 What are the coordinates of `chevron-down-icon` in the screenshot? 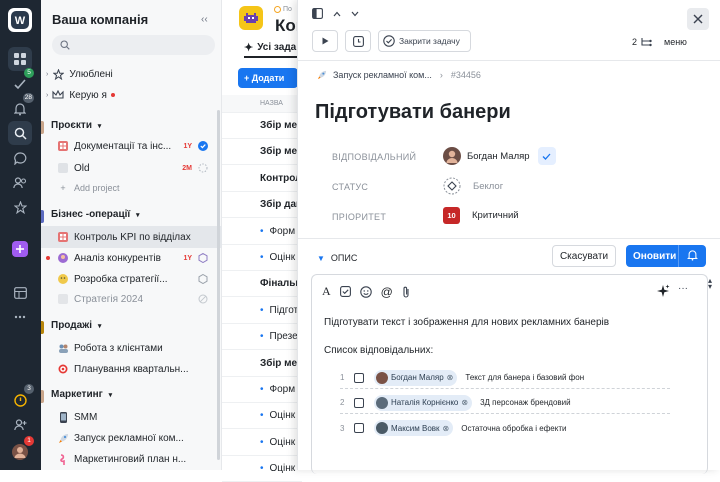 It's located at (355, 14).